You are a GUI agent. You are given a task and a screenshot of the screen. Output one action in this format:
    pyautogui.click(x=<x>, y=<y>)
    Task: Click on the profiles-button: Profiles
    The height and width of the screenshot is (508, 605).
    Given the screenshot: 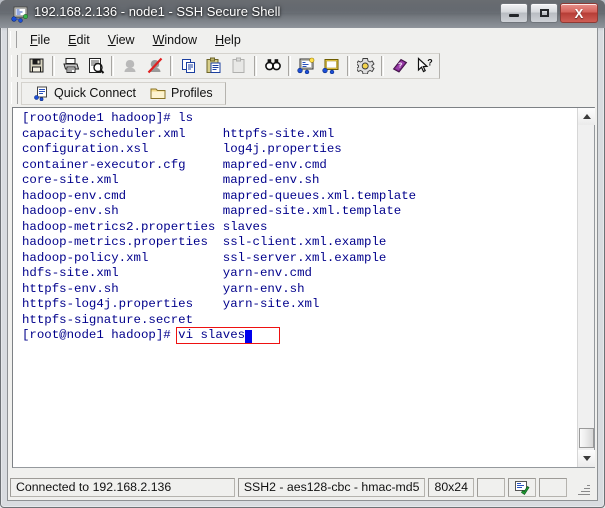 What is the action you would take?
    pyautogui.click(x=181, y=93)
    